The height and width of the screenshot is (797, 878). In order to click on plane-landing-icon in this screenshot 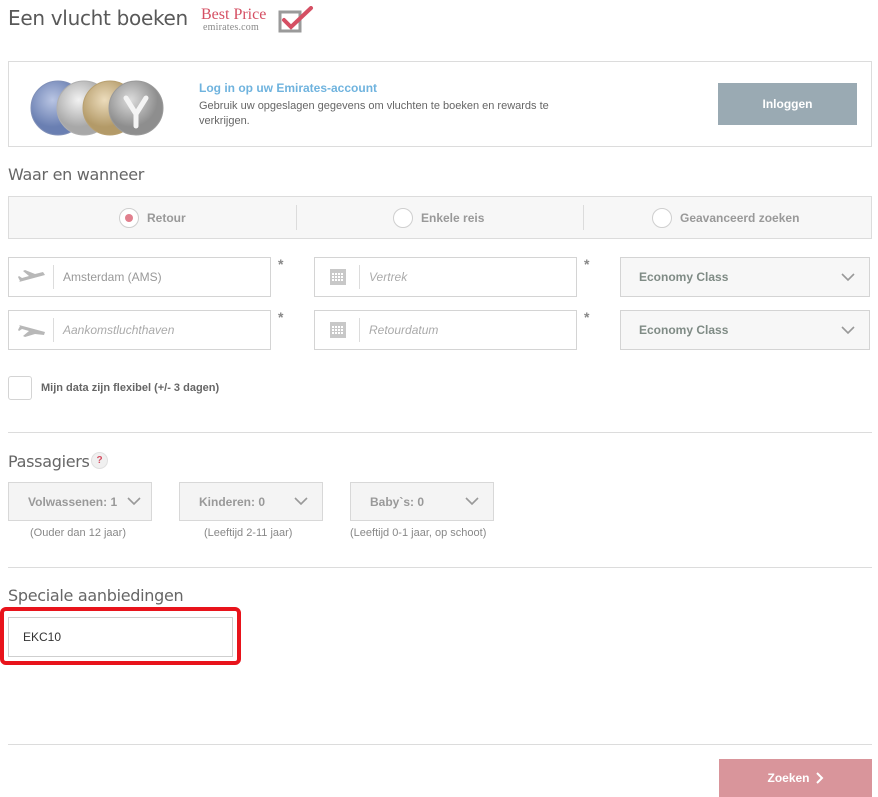, I will do `click(31, 330)`.